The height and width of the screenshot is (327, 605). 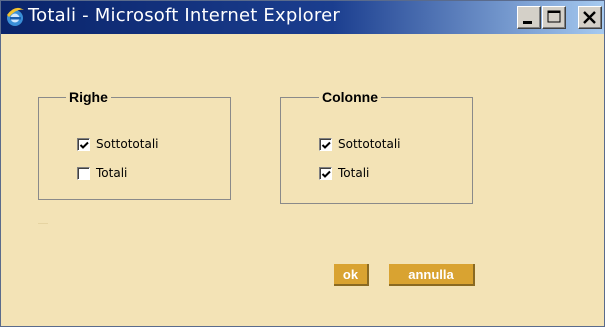 I want to click on close-icon, so click(x=589, y=17).